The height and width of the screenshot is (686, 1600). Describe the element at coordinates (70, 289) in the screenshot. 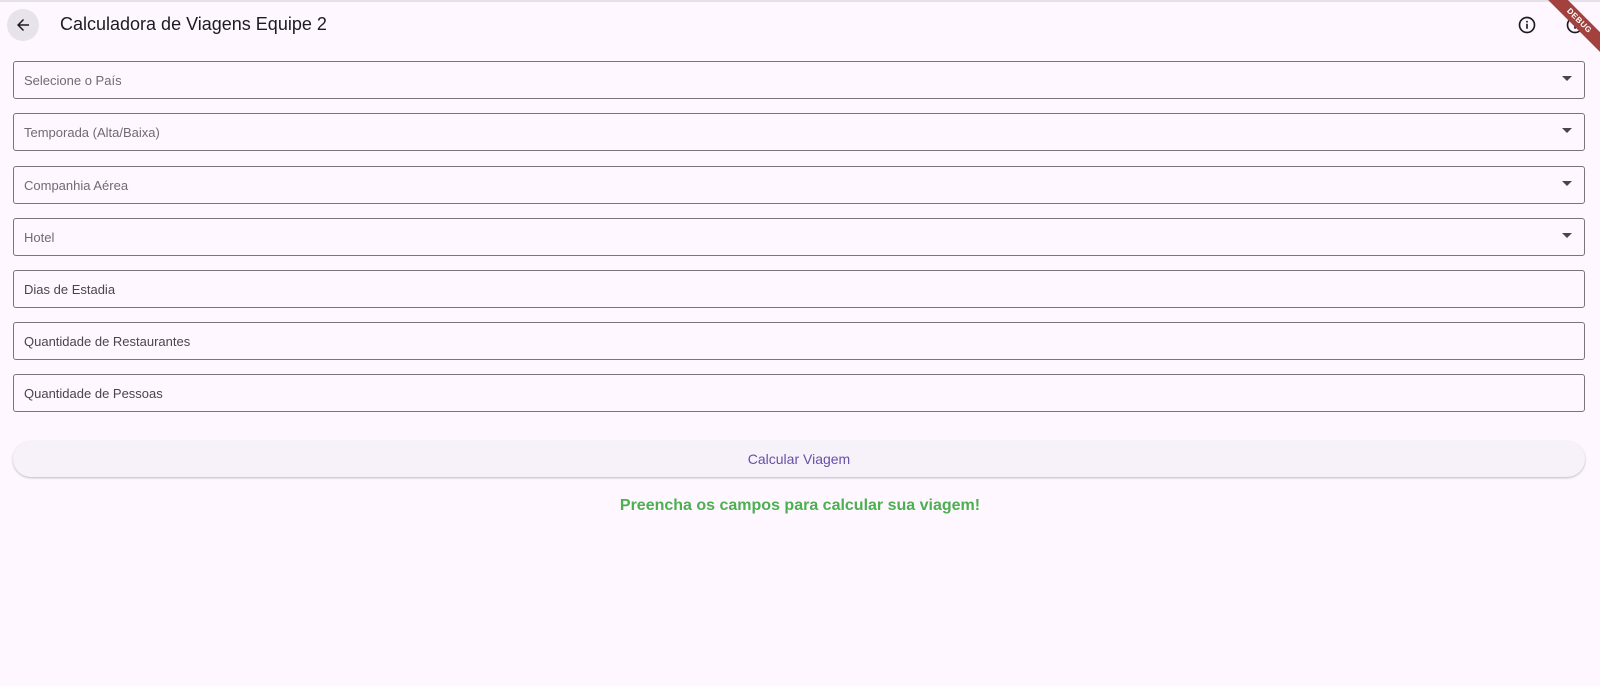

I see `days-input-label: Dias de Estadia` at that location.